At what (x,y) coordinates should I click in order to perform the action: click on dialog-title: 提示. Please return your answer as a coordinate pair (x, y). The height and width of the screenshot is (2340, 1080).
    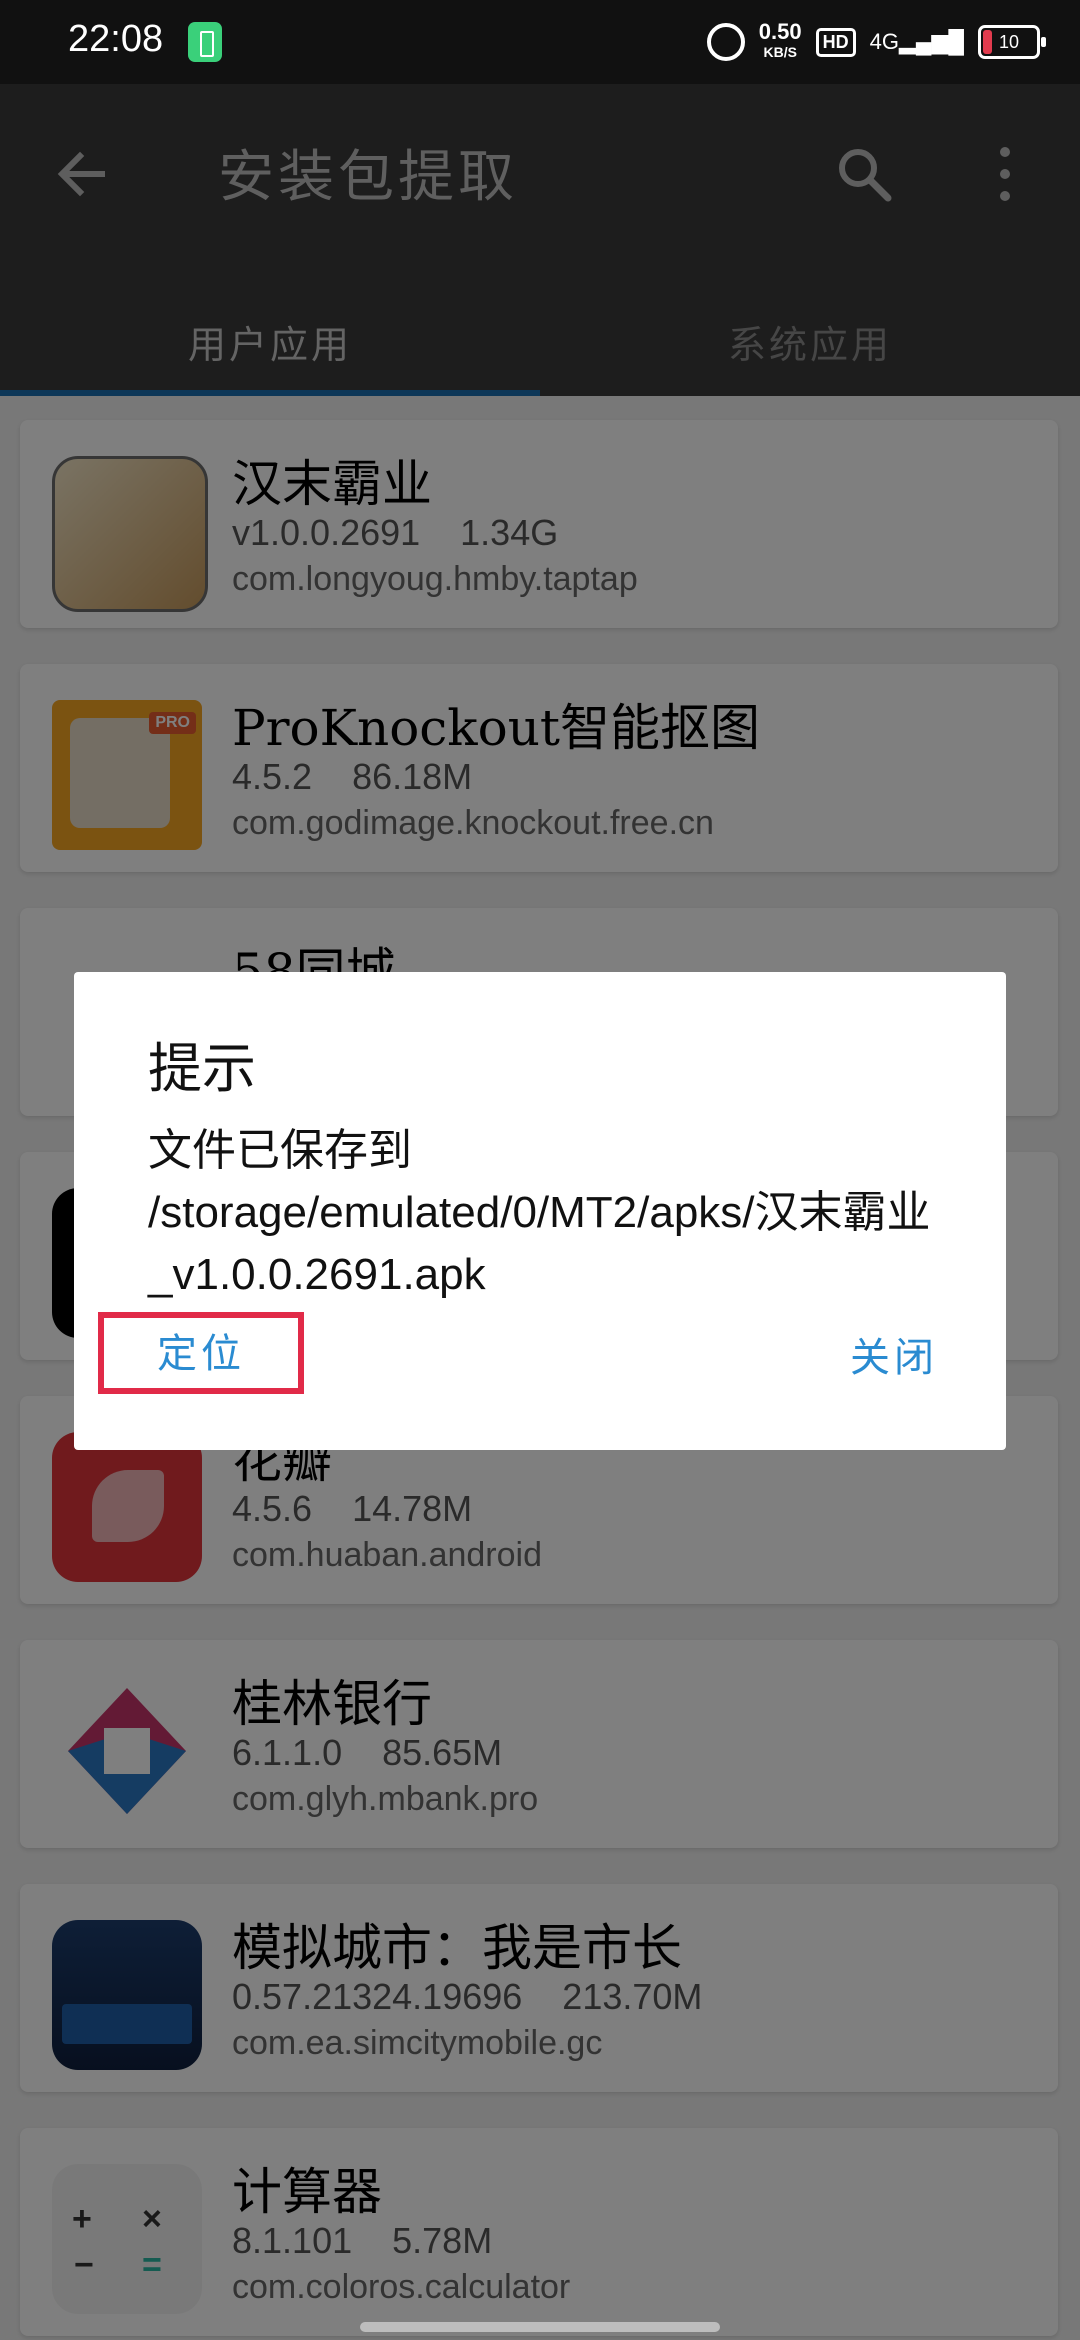
    Looking at the image, I should click on (202, 1068).